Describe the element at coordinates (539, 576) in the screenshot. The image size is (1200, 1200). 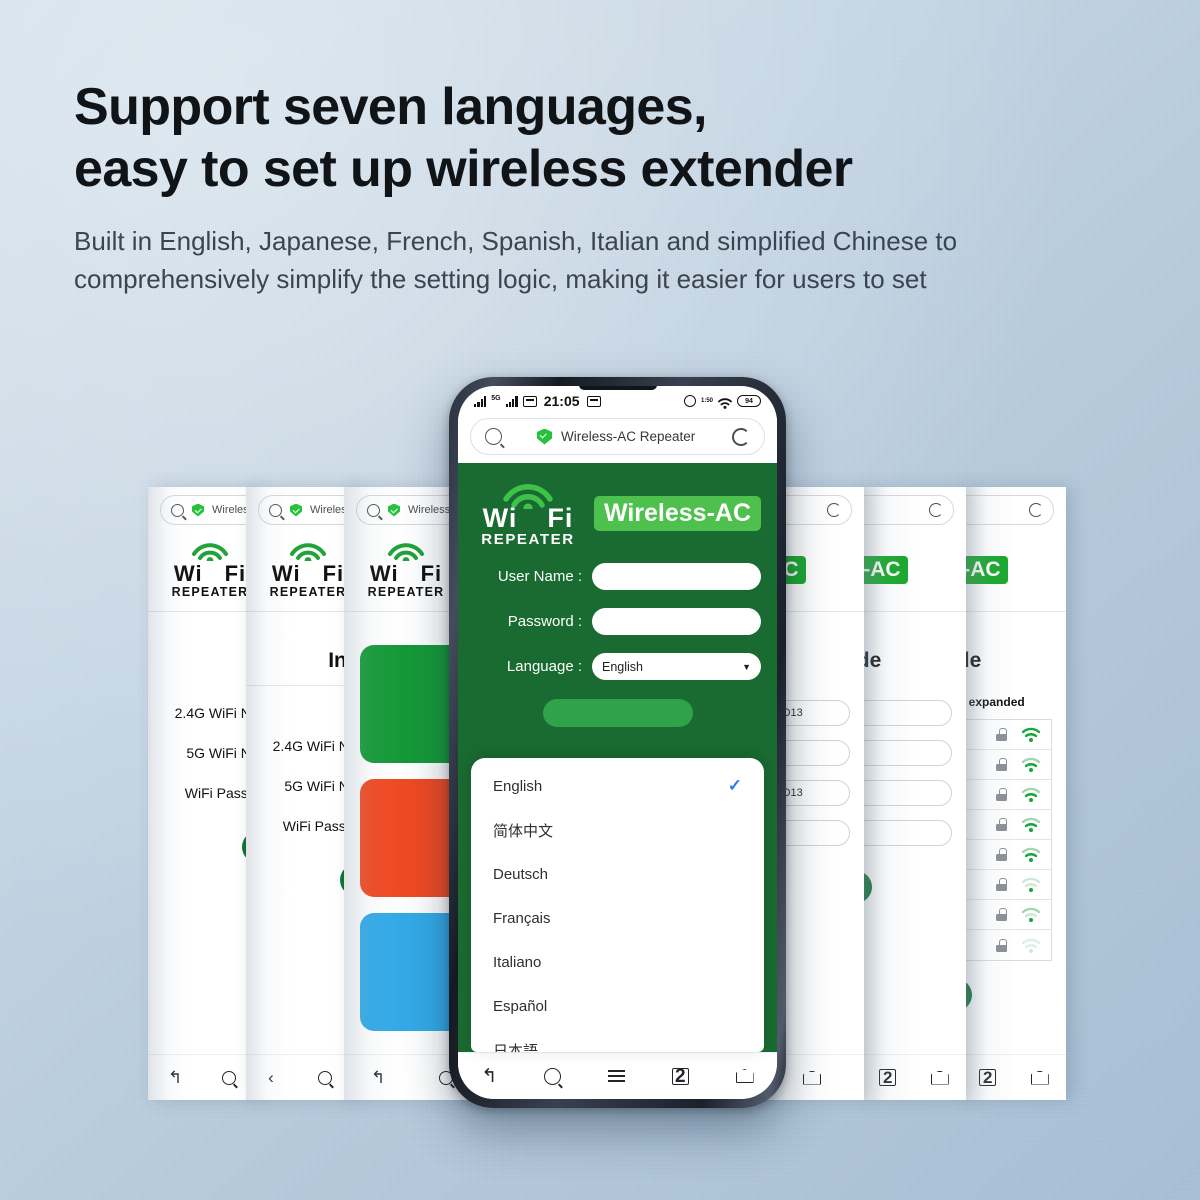
I see `username-label: User Name :` at that location.